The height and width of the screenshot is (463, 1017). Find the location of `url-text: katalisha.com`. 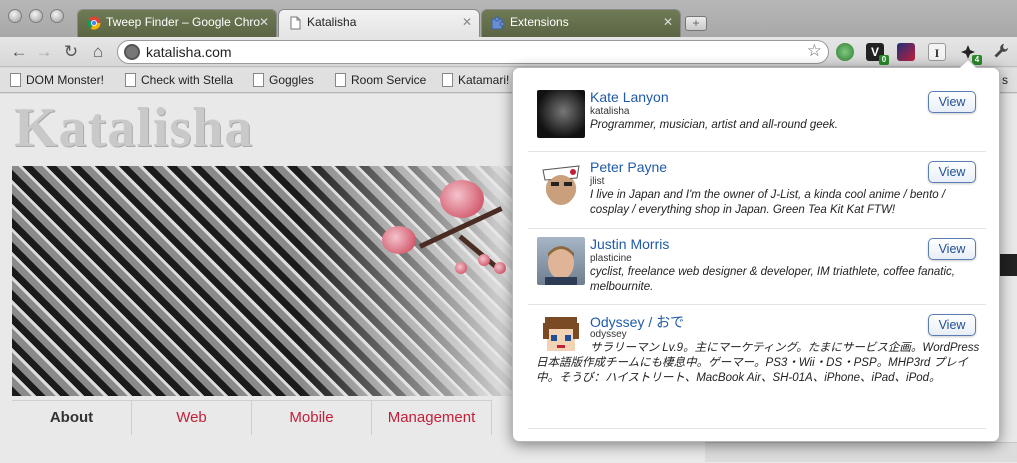

url-text: katalisha.com is located at coordinates (189, 52).